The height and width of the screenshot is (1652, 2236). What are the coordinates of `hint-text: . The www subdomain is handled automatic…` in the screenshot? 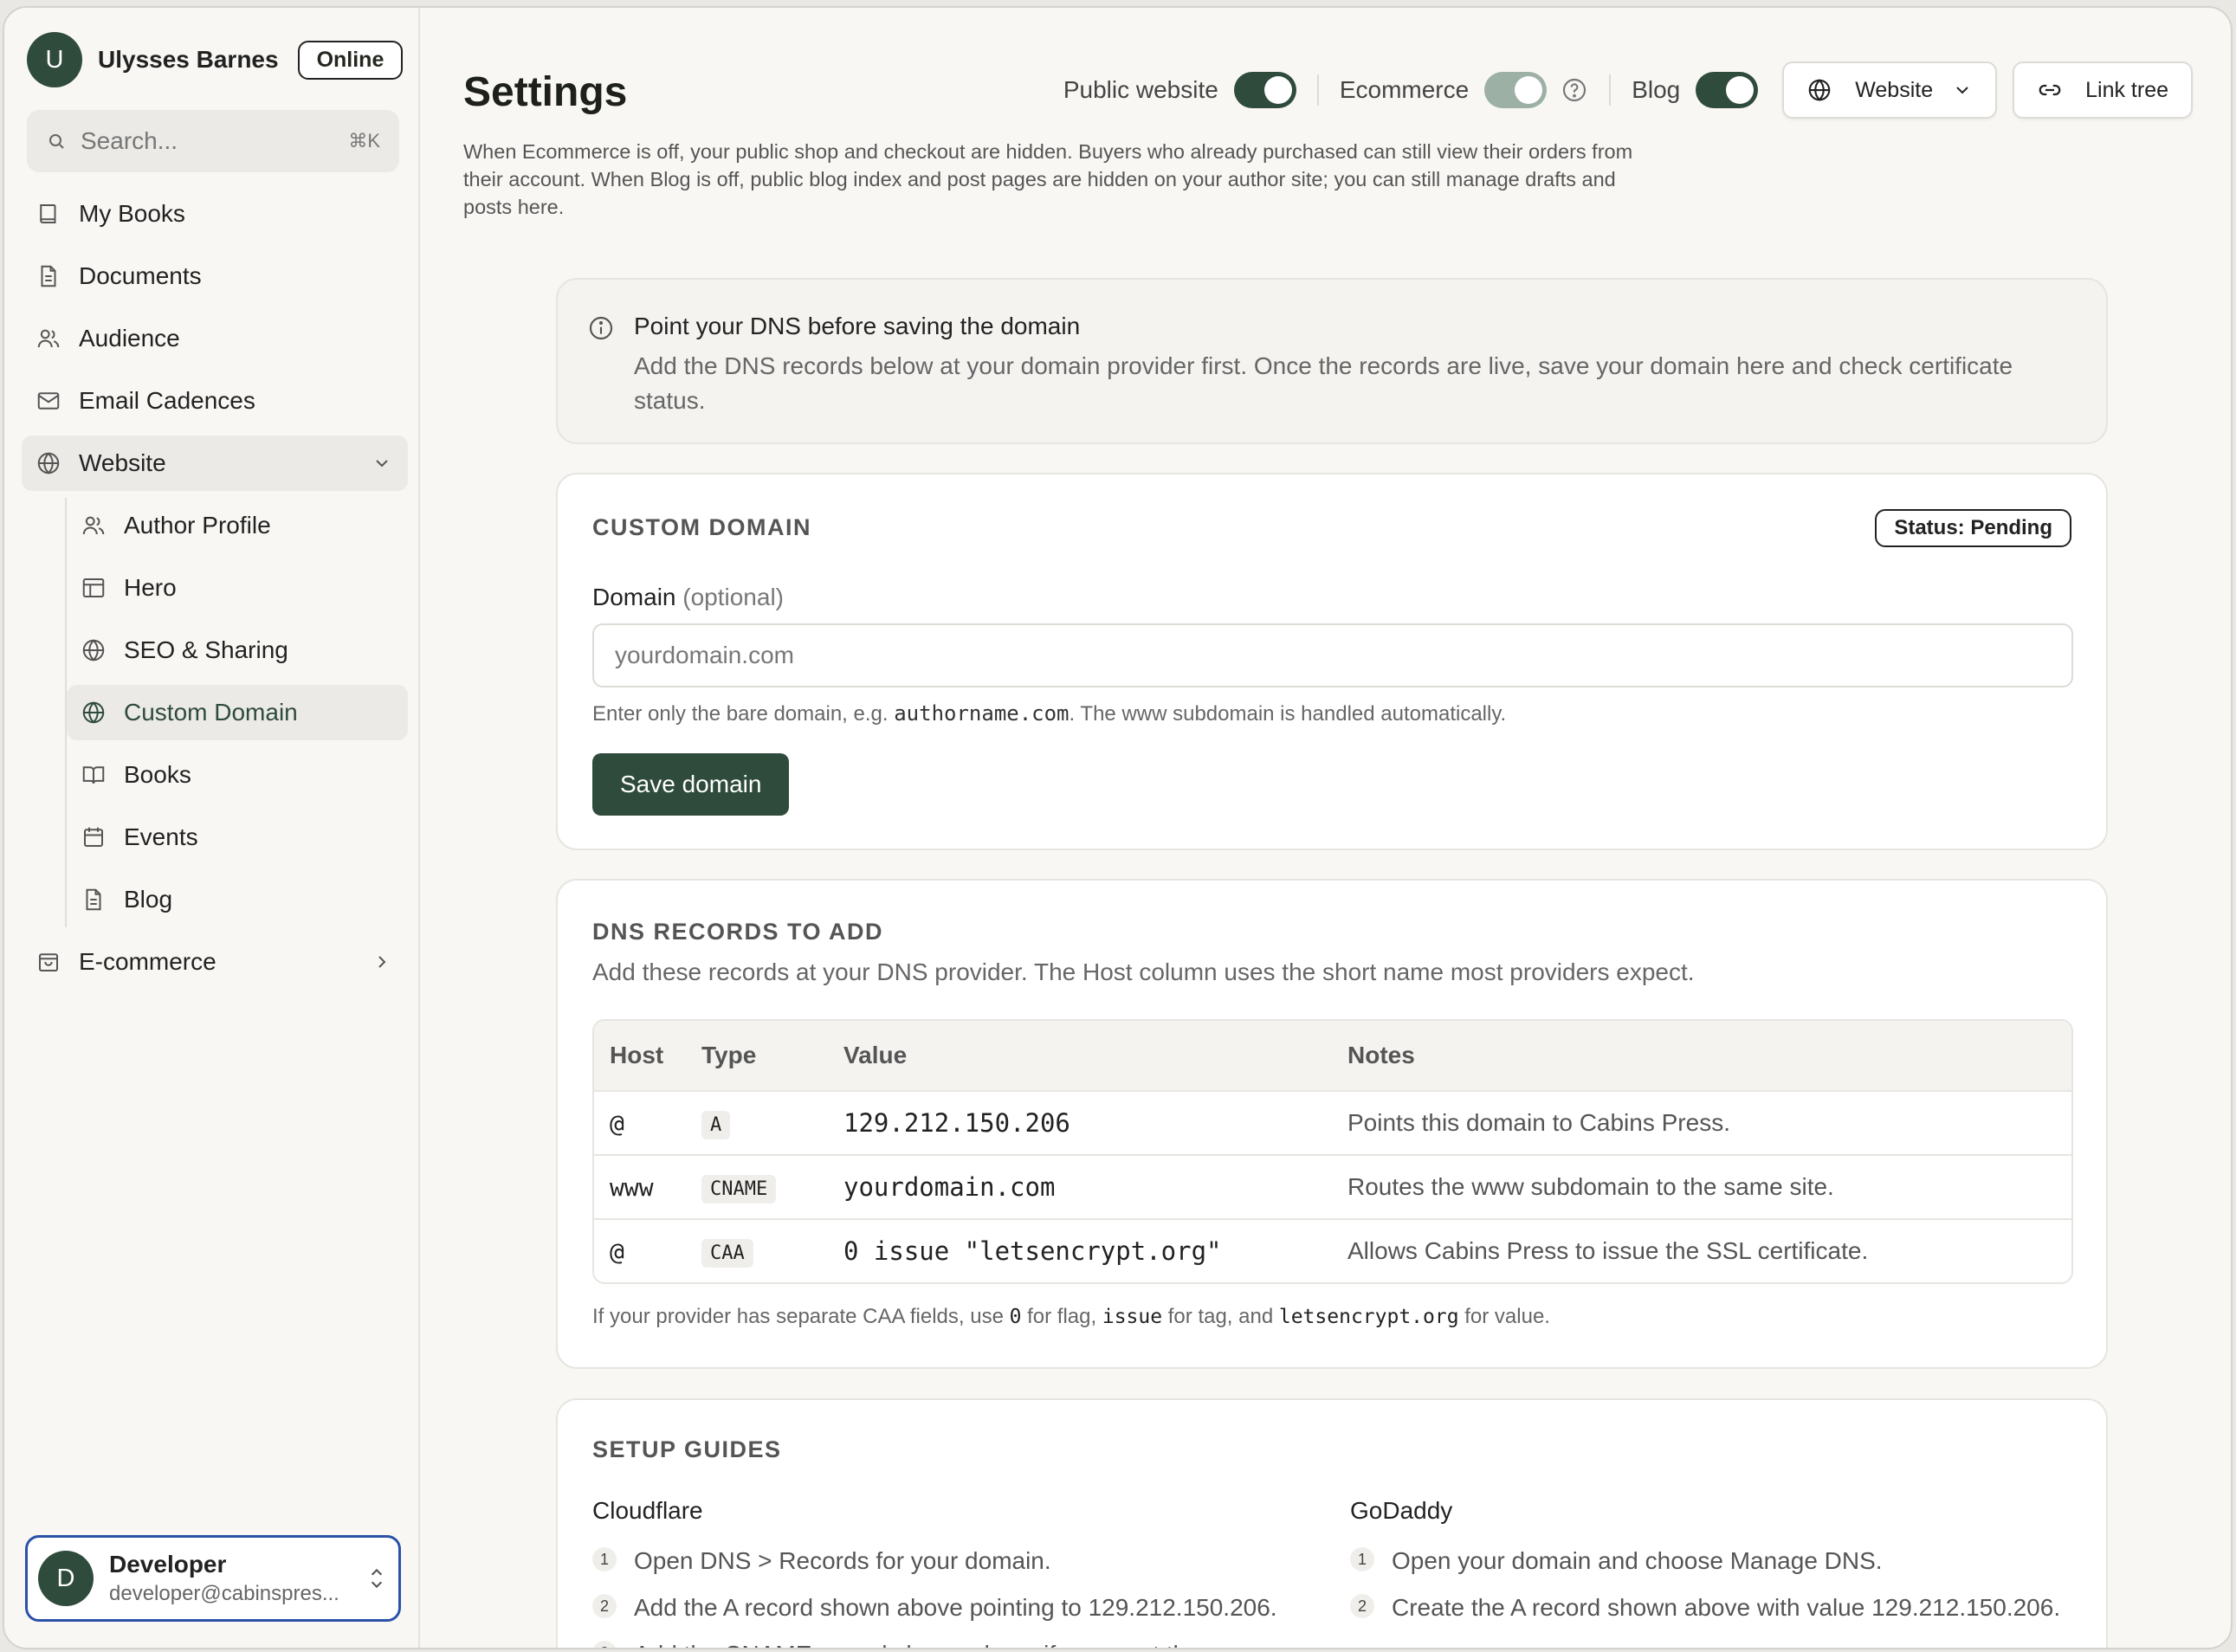 It's located at (1288, 714).